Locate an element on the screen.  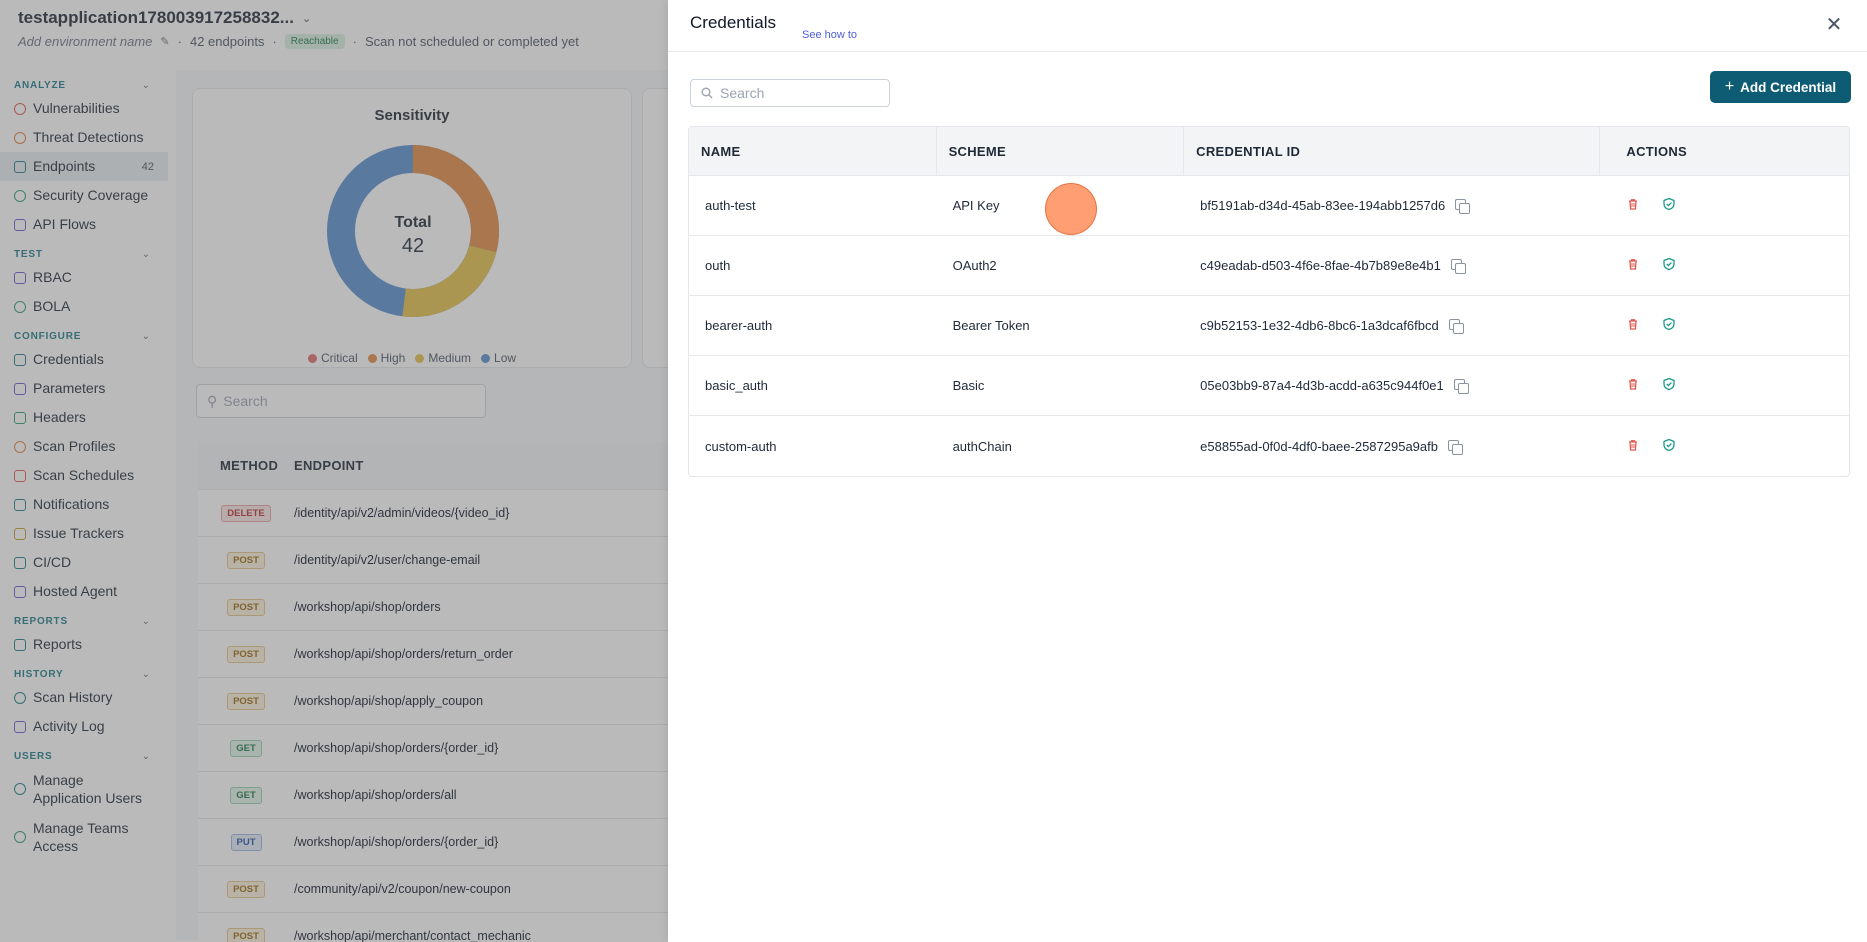
credential-id-cell: 05e03bb9-87a4-4d3b-acdd-a635c944f0e1 is located at coordinates (1392, 385).